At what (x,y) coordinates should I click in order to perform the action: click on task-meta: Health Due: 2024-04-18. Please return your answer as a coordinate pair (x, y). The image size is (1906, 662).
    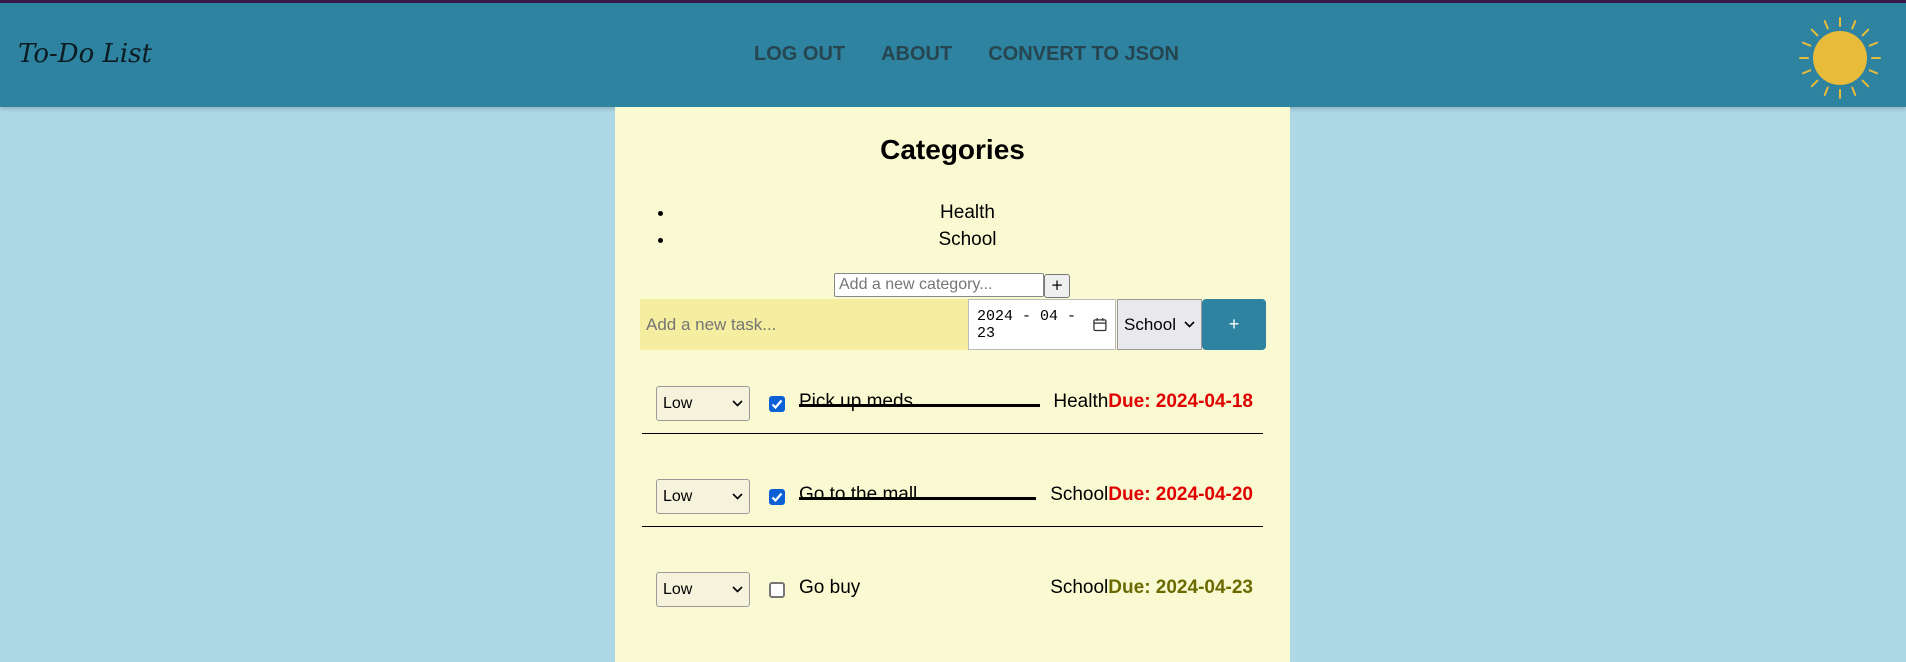
    Looking at the image, I should click on (1153, 402).